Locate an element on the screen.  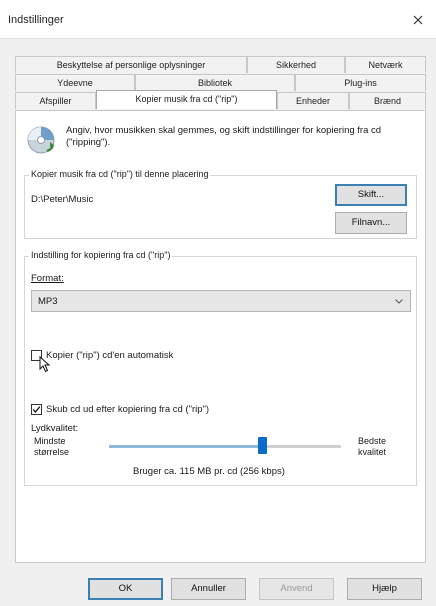
ok-button: OK is located at coordinates (125, 589).